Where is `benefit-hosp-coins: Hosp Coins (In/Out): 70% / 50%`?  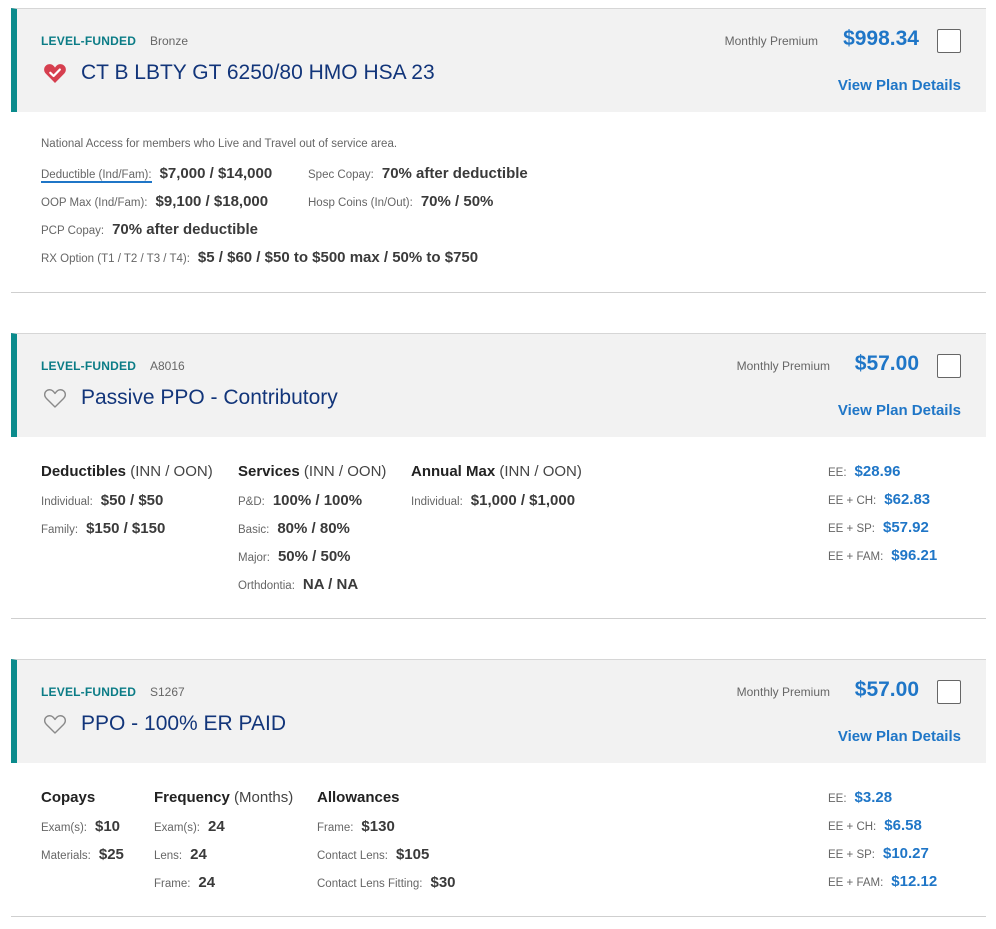 benefit-hosp-coins: Hosp Coins (In/Out): 70% / 50% is located at coordinates (400, 201).